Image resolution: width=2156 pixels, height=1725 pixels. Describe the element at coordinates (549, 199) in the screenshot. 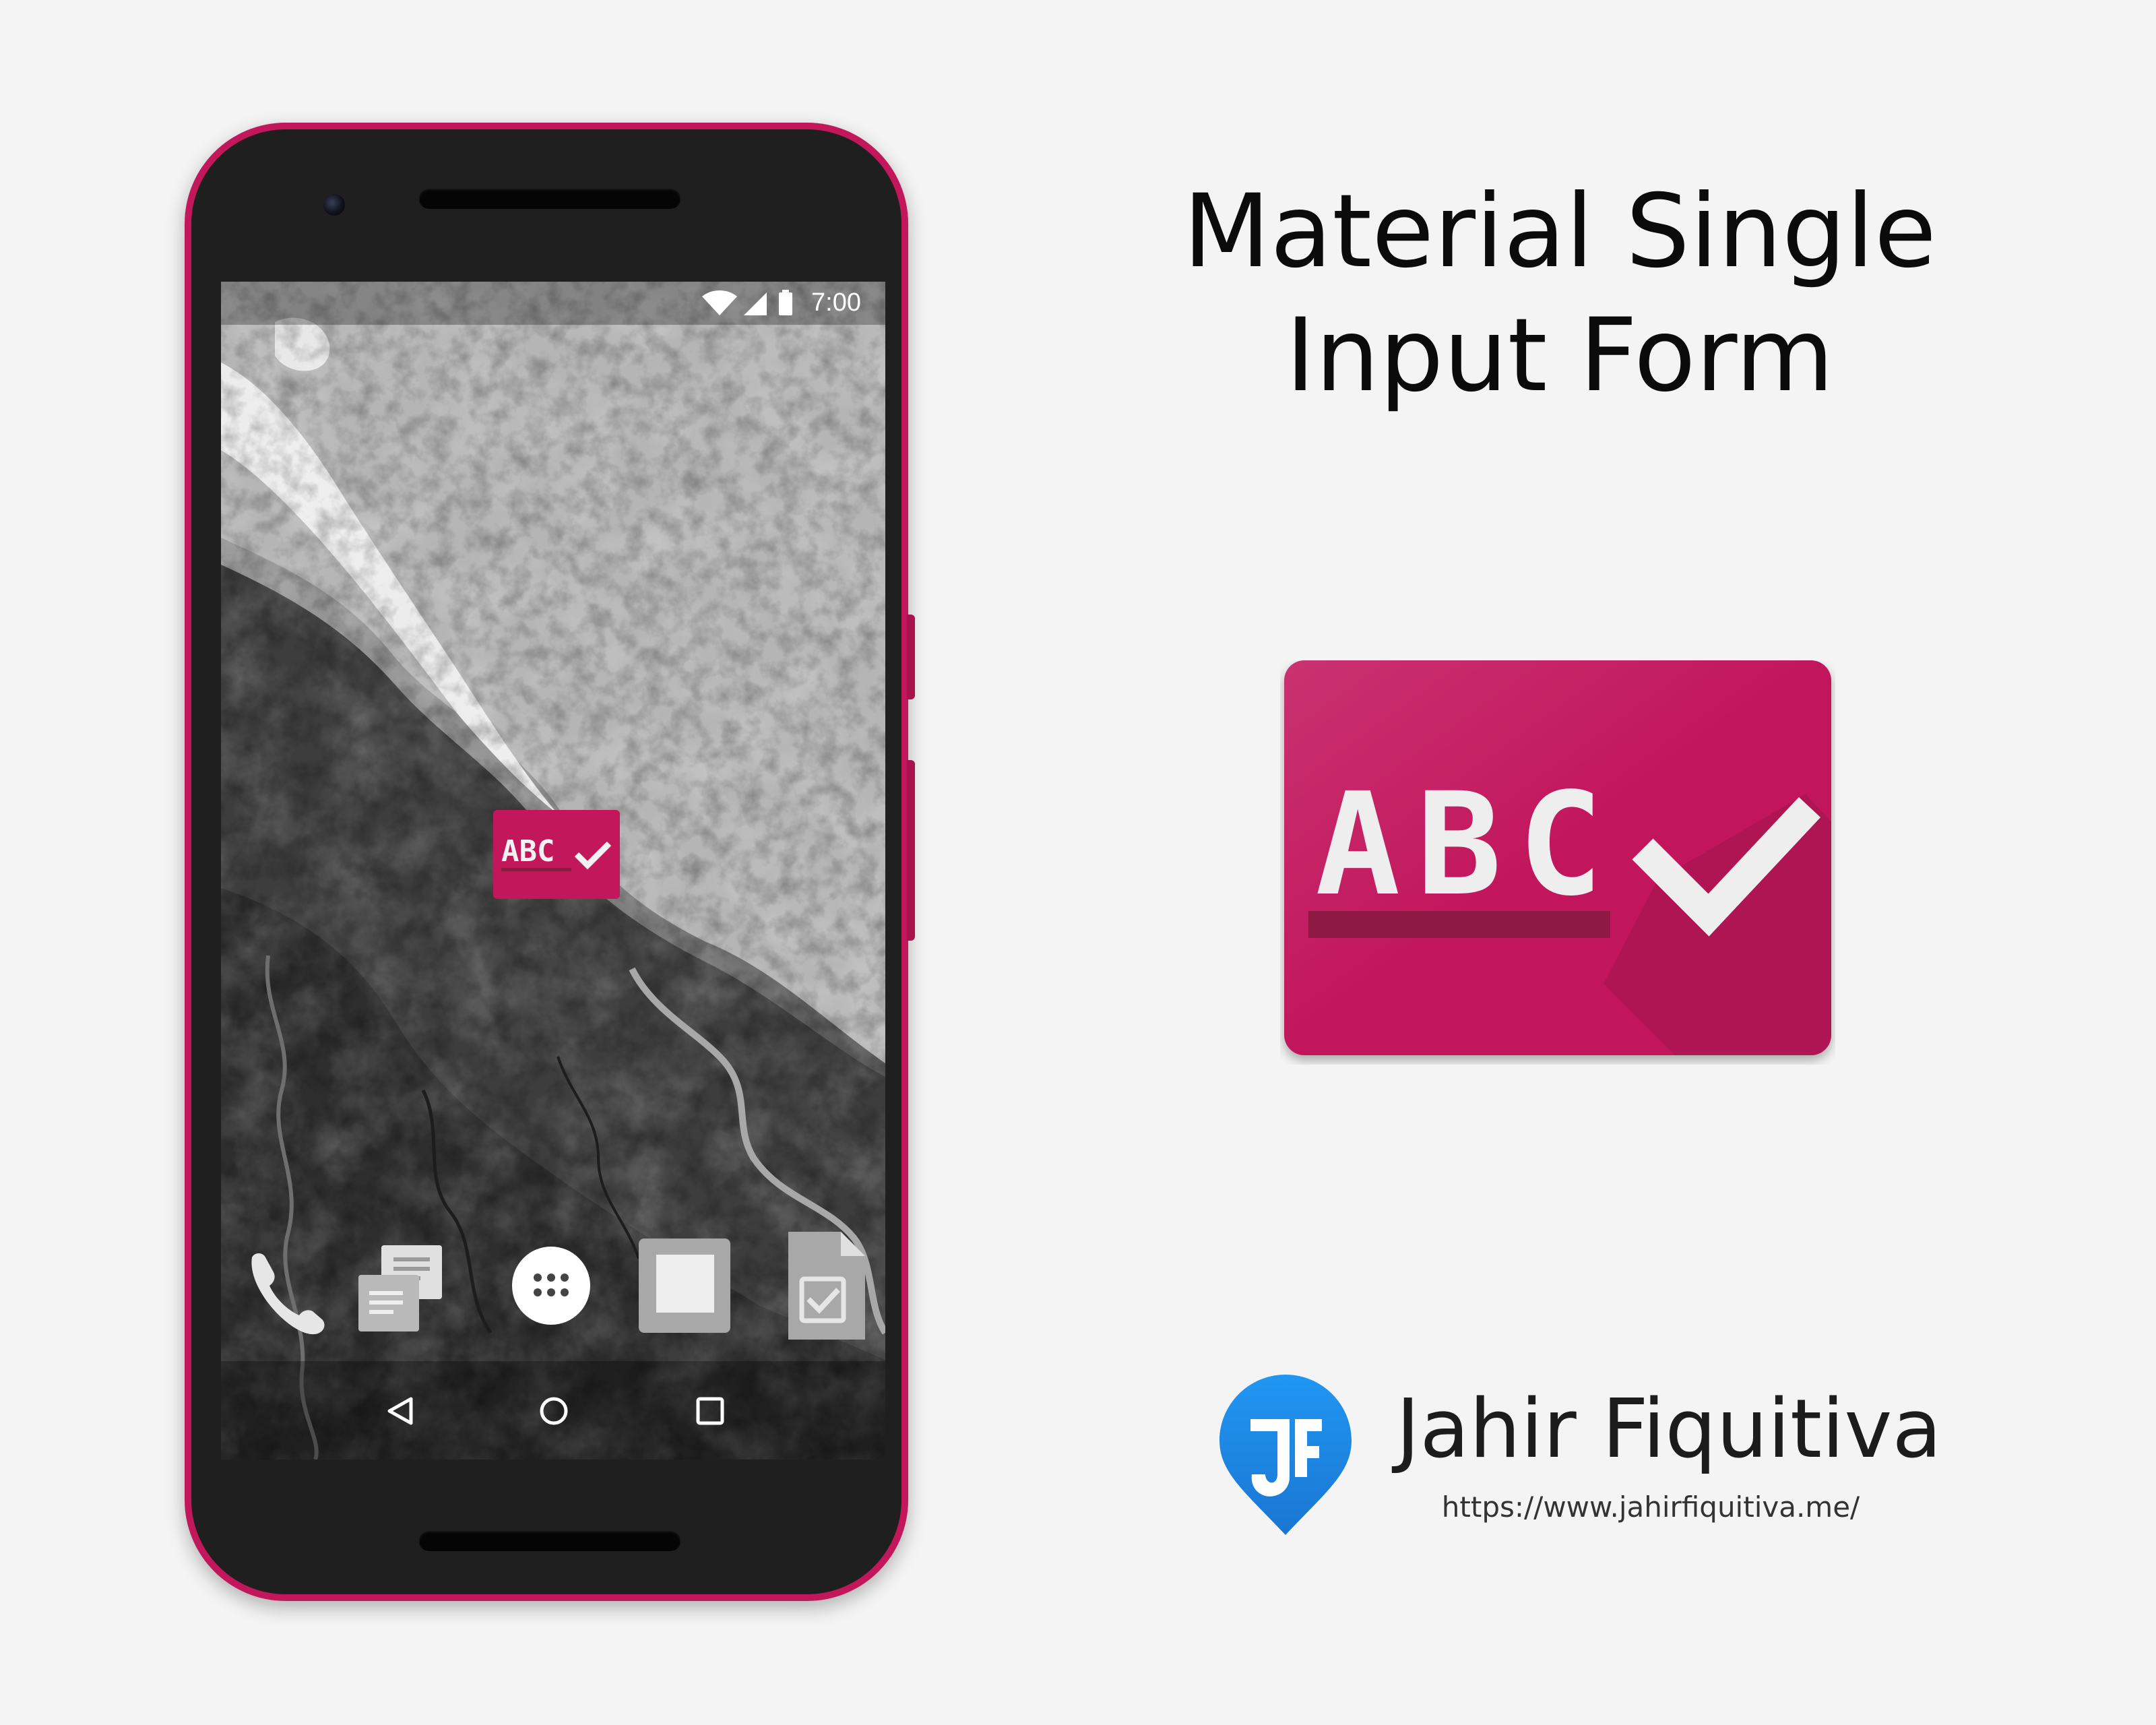

I see `top-speaker` at that location.